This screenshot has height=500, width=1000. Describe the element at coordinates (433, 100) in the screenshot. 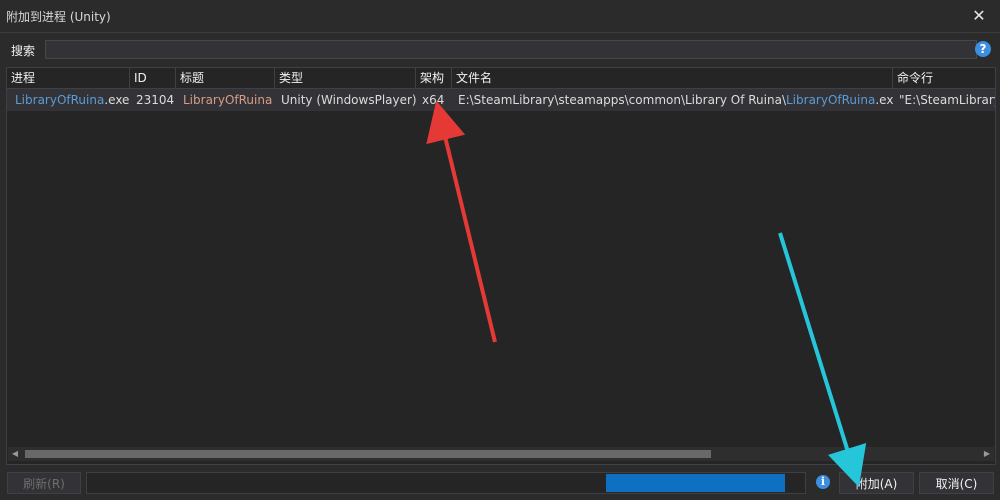

I see `cell-arch: x64` at that location.